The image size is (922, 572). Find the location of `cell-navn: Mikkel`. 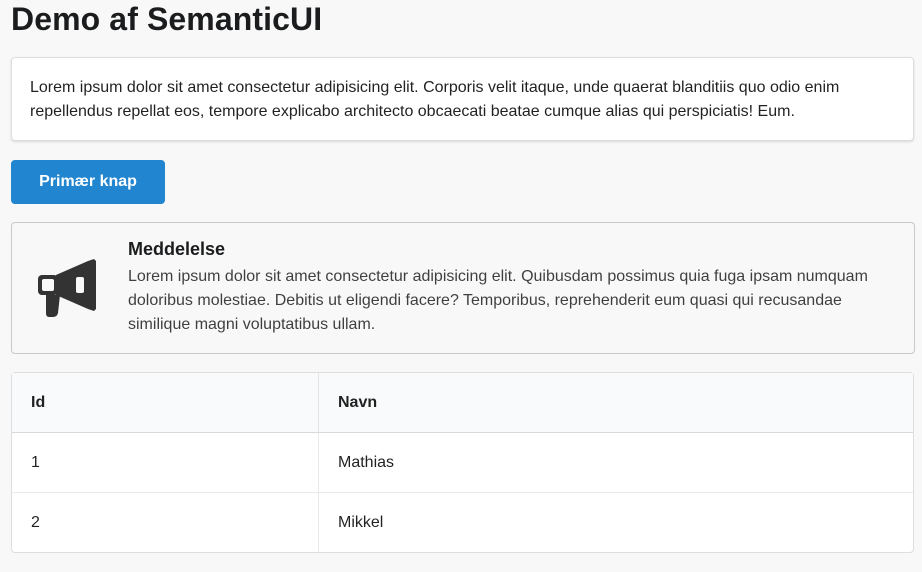

cell-navn: Mikkel is located at coordinates (361, 522).